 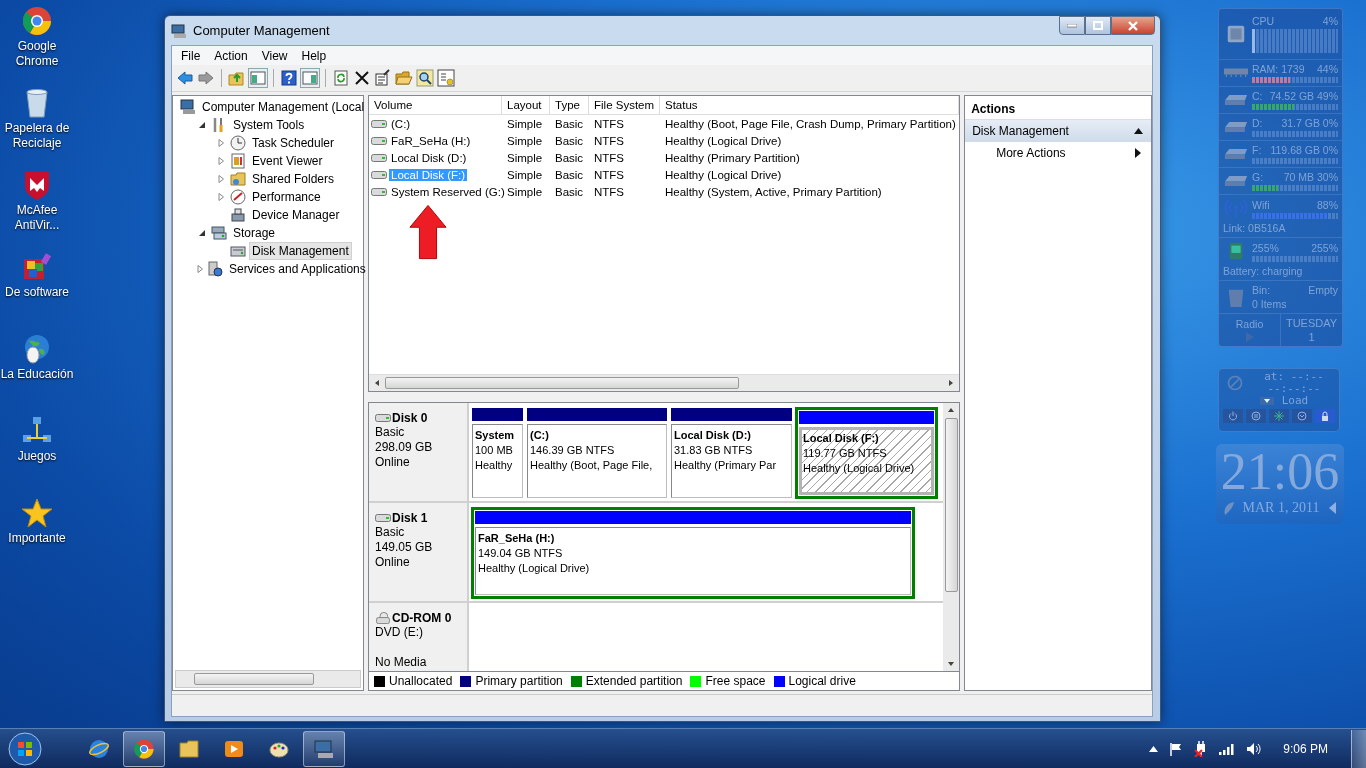 I want to click on taskbar-clock: 9:06 PM, so click(x=1305, y=749).